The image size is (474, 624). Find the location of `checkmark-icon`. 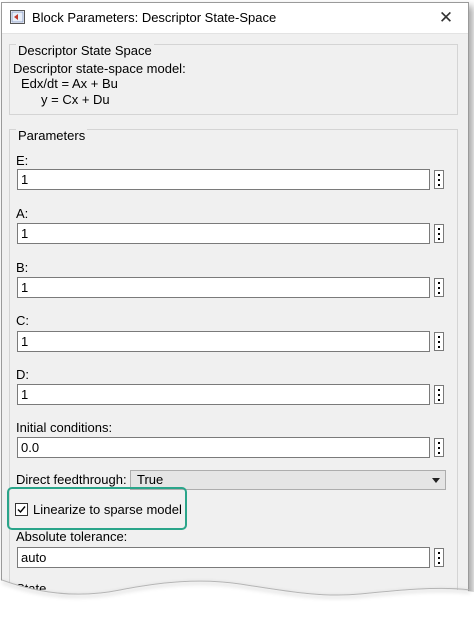

checkmark-icon is located at coordinates (21, 510).